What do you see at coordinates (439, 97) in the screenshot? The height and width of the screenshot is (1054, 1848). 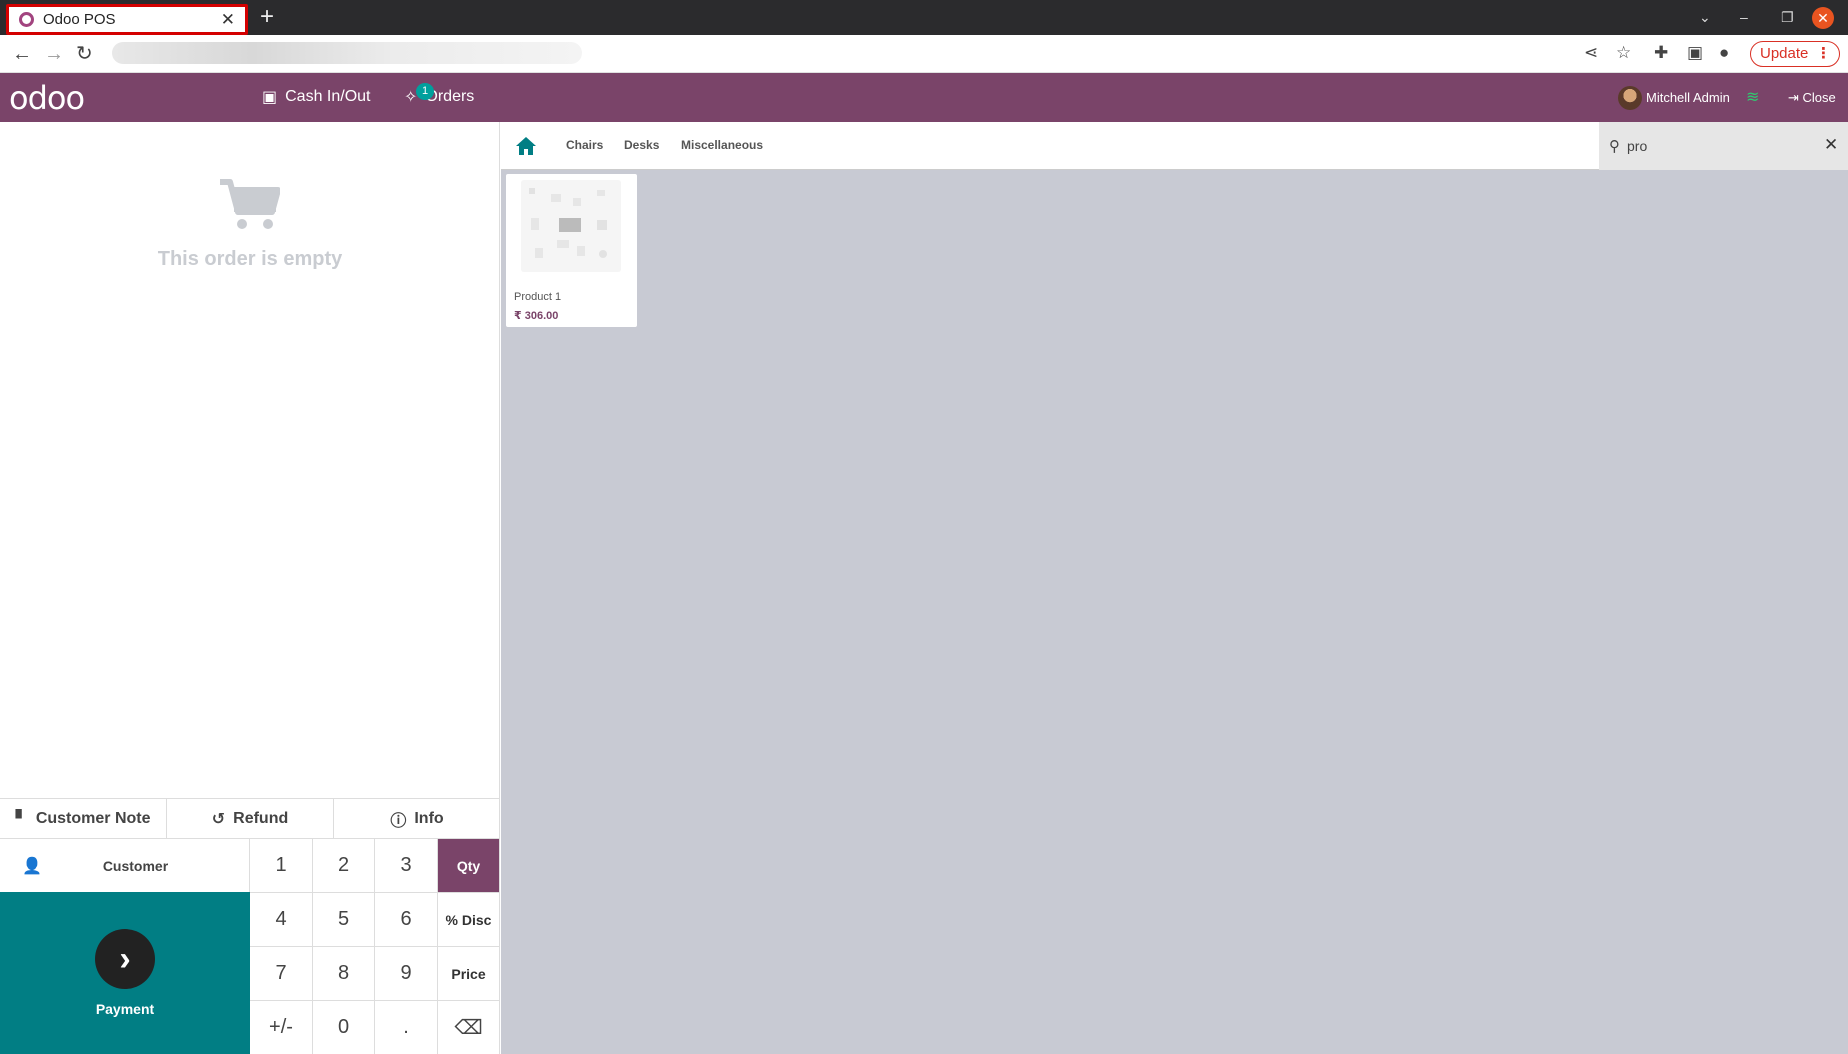 I see `orders-button: ✧ Orders` at bounding box center [439, 97].